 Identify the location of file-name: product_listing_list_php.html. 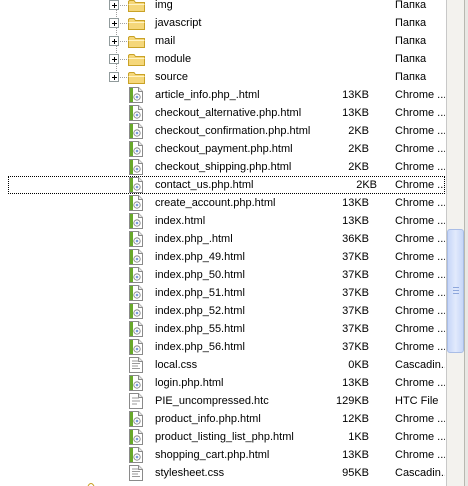
(224, 437).